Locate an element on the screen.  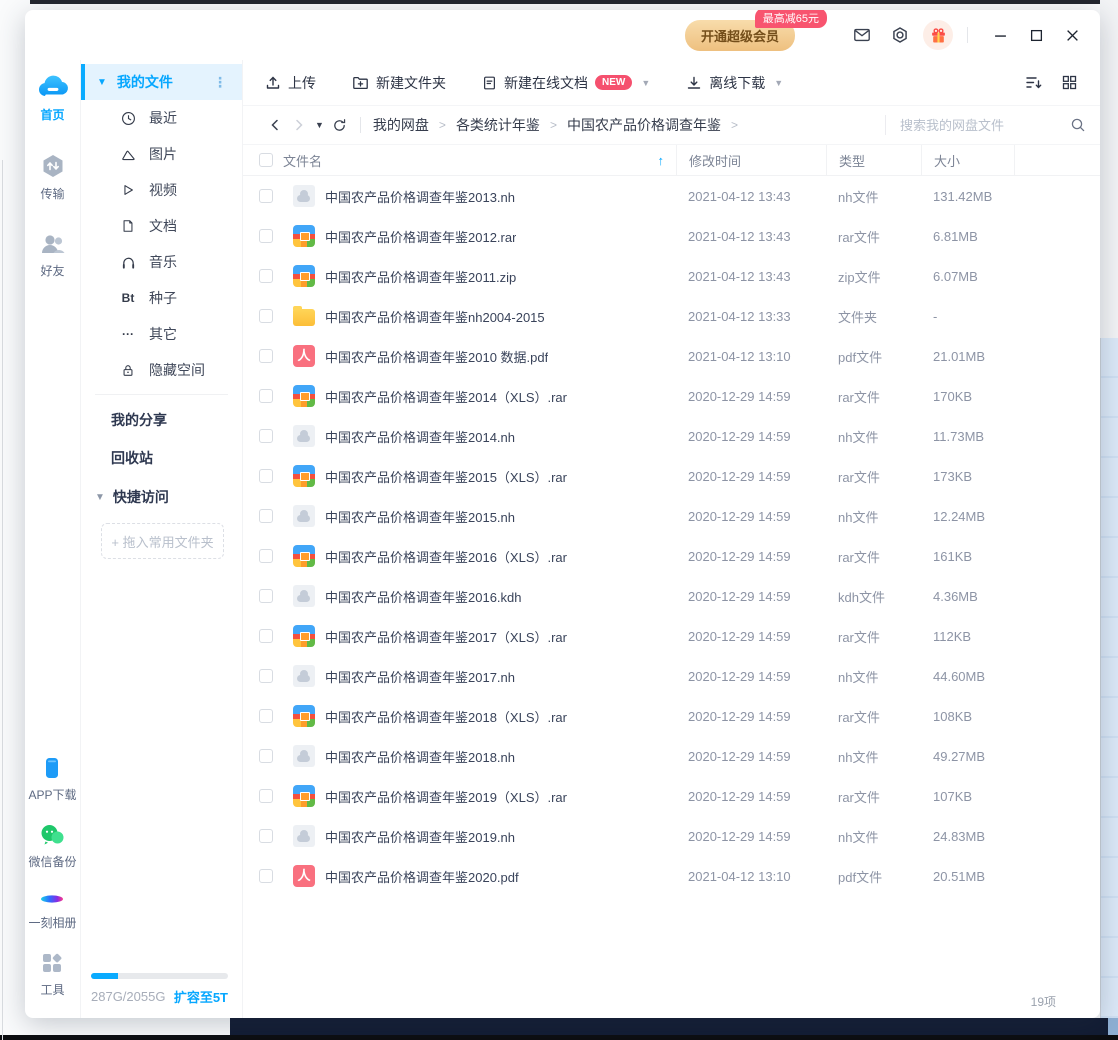
header-modified-time: 修改时间 is located at coordinates (751, 160).